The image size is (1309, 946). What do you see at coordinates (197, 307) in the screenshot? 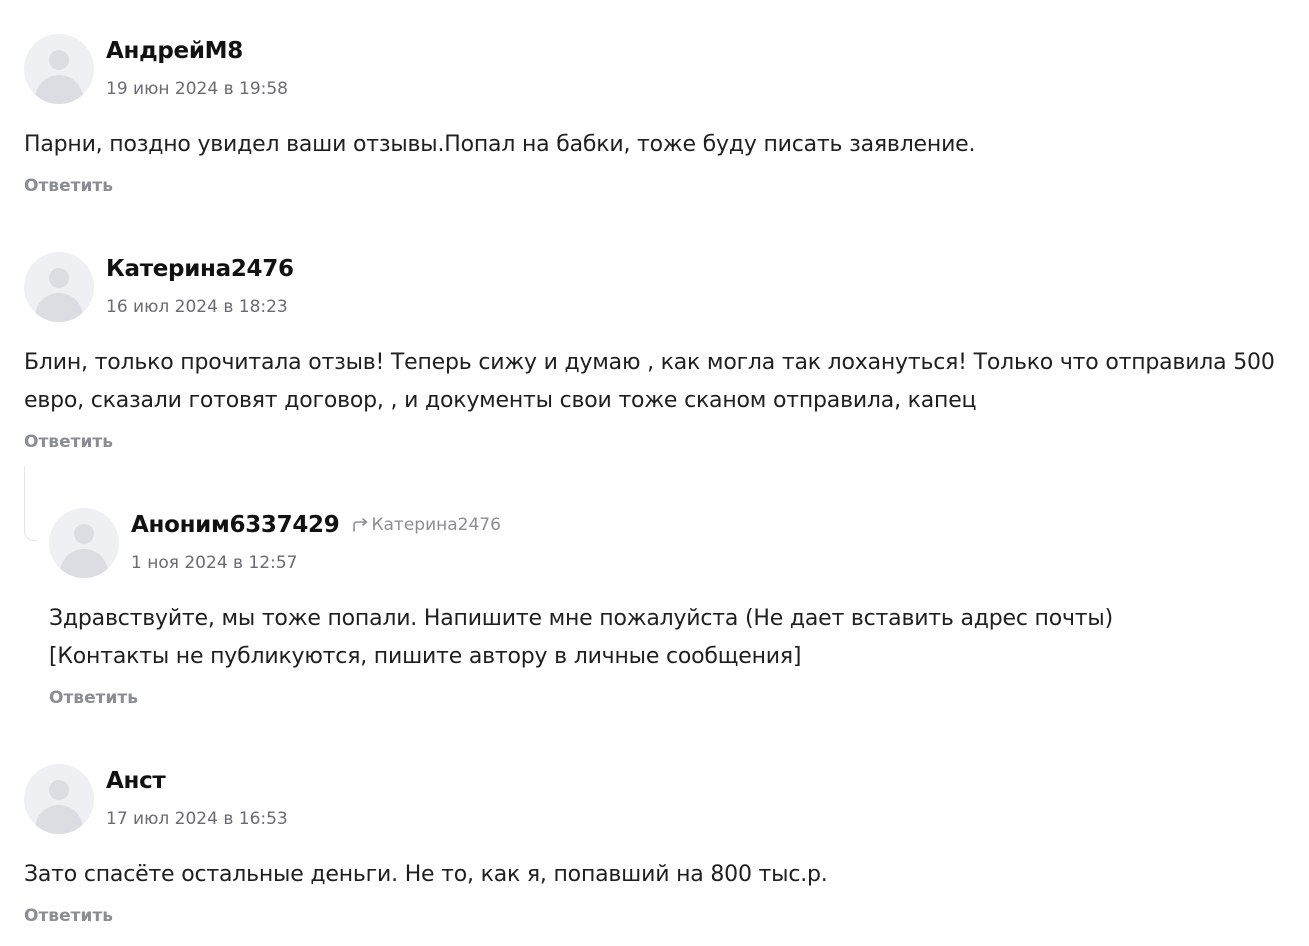
I see `comment-date: 16 июл 2024 в 18:23` at bounding box center [197, 307].